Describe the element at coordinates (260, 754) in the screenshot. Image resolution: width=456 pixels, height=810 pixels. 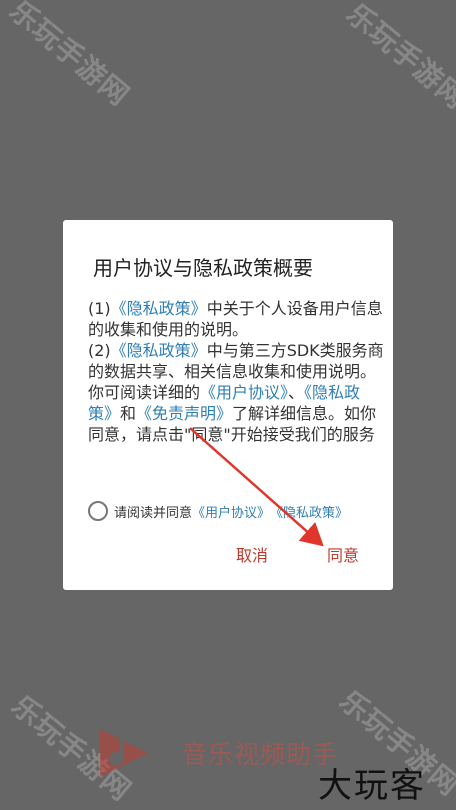
I see `app-name: 音乐视频助手` at that location.